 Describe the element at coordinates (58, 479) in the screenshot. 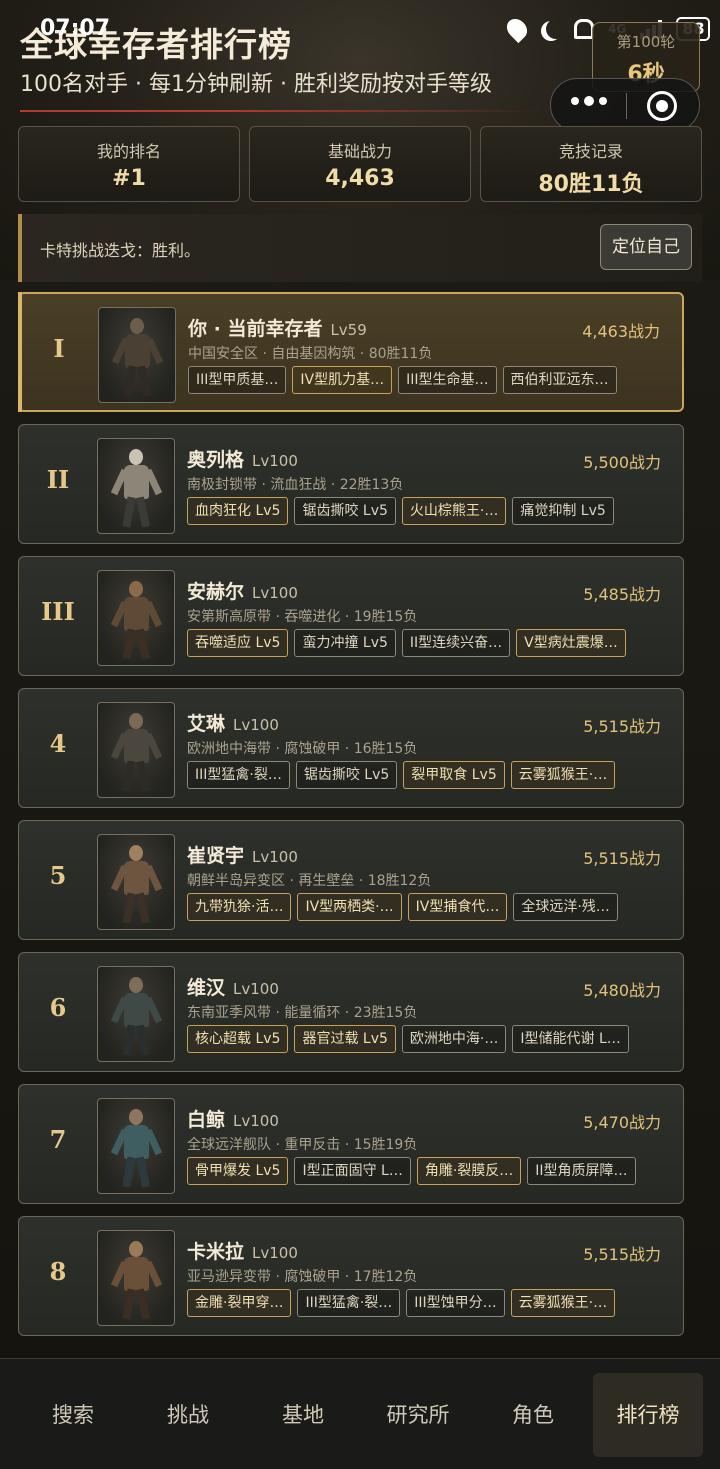

I see `rank-number: II` at that location.